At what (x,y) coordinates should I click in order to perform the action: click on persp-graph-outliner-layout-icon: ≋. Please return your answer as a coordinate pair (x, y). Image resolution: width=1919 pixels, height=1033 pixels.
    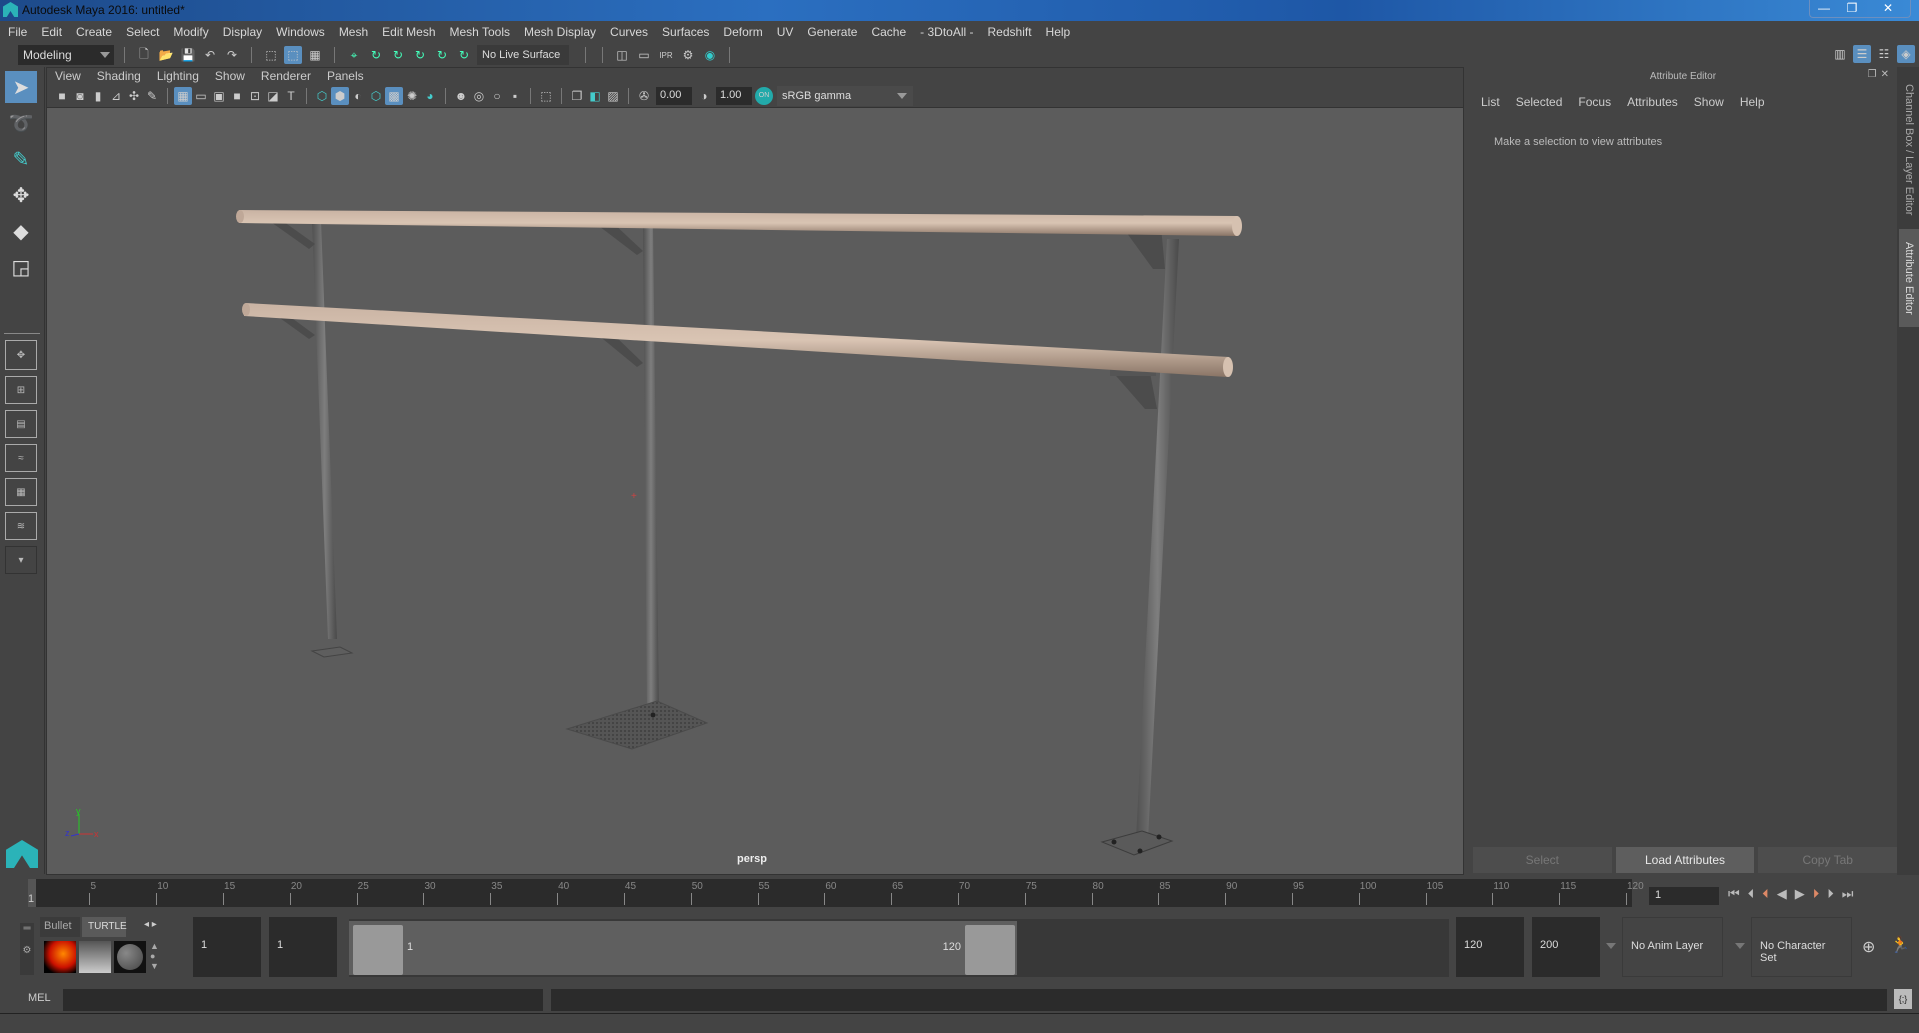
    Looking at the image, I should click on (21, 526).